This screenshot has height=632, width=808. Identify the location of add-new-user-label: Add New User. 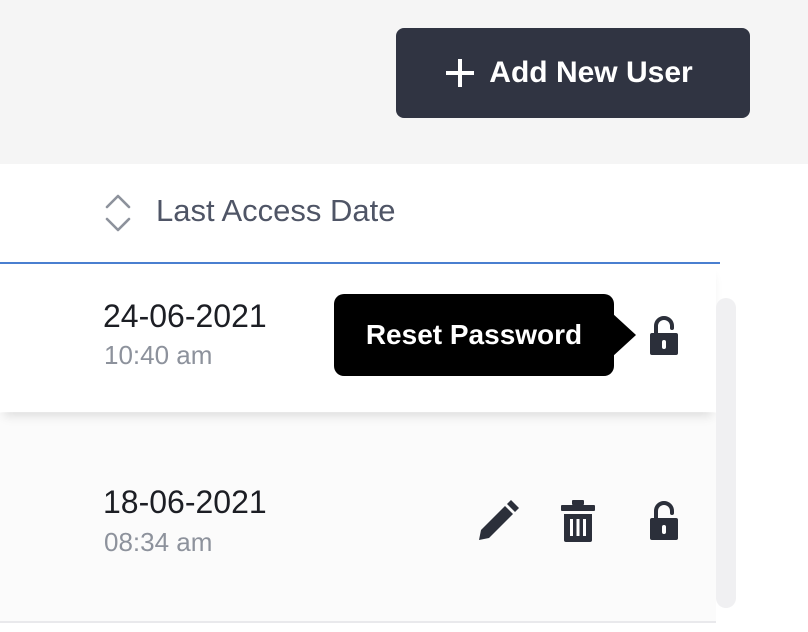
(591, 72).